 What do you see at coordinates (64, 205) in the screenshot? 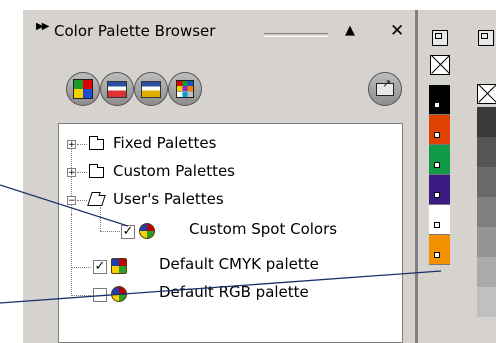
I see `callout-line-spot` at bounding box center [64, 205].